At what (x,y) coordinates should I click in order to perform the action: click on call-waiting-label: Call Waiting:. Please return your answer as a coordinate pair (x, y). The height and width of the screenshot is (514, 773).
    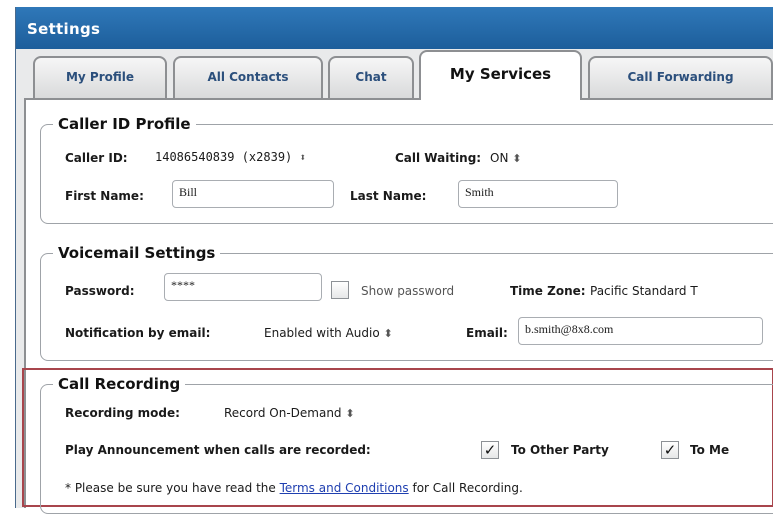
    Looking at the image, I should click on (438, 158).